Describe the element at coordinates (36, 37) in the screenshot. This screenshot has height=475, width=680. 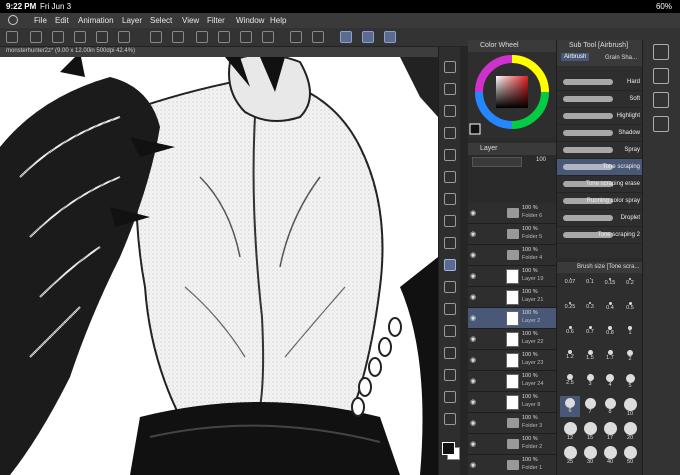
I see `new-file-icon` at that location.